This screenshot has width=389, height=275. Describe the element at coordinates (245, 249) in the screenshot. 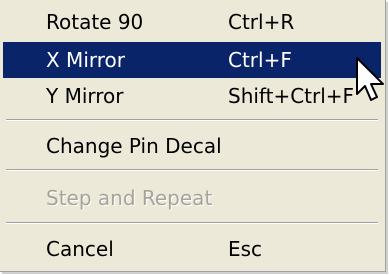

I see `menu-item-shortcut: Esc` at that location.